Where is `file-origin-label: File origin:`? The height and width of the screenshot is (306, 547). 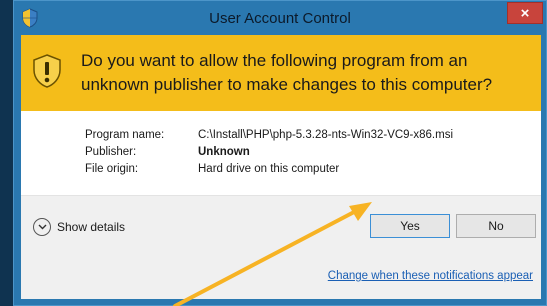 file-origin-label: File origin: is located at coordinates (112, 169).